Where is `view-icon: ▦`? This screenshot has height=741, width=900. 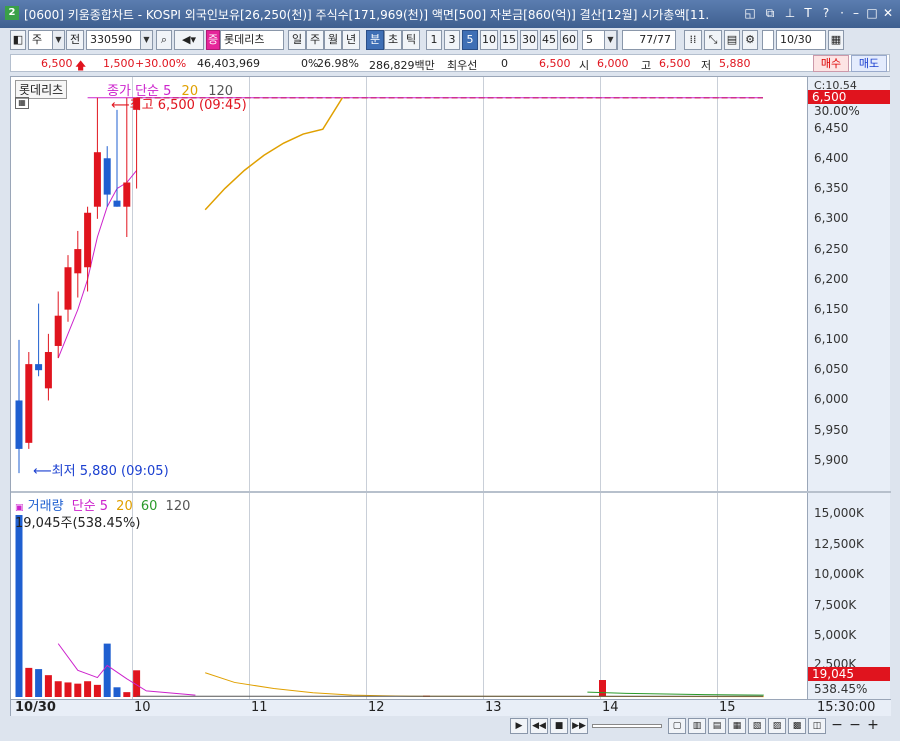
view-icon: ▦ is located at coordinates (737, 726).